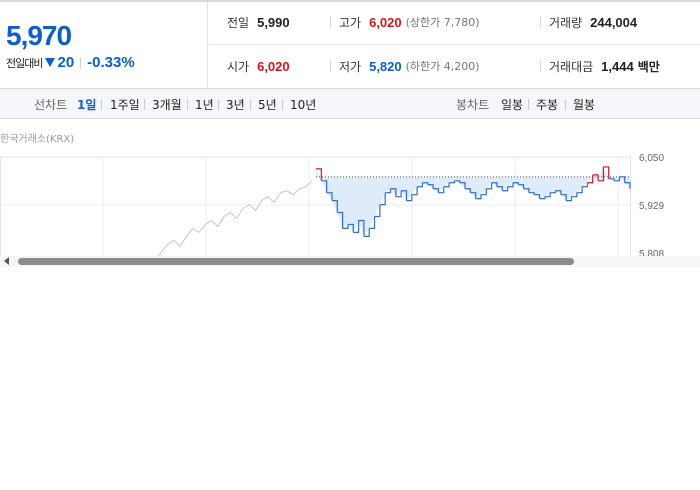 Image resolution: width=700 pixels, height=490 pixels. I want to click on stat-label: 거래대금, so click(571, 66).